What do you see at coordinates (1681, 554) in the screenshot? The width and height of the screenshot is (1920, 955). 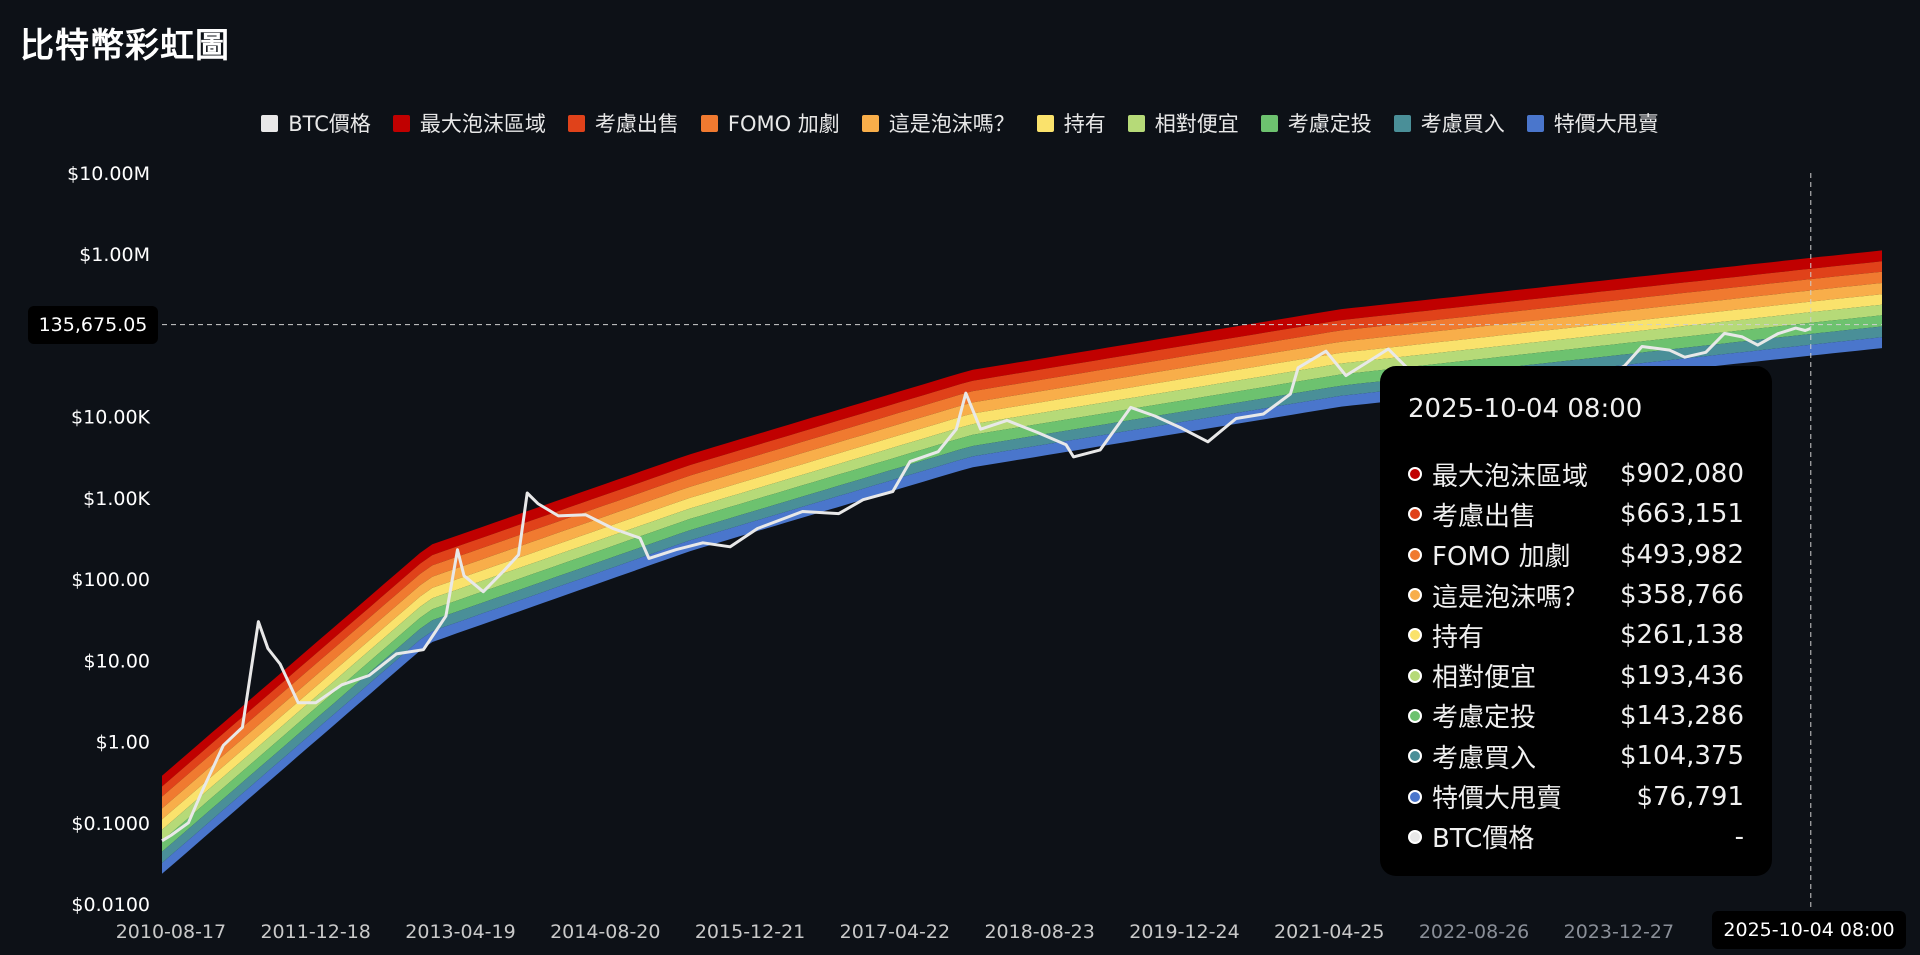 I see `tooltip-series-value: $493,982` at bounding box center [1681, 554].